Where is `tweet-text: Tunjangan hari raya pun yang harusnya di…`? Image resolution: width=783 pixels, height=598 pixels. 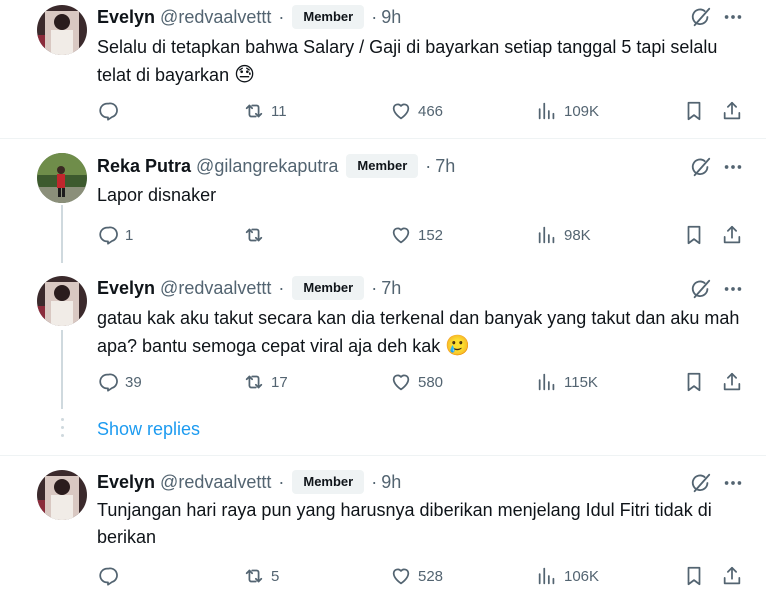
tweet-text: Tunjangan hari raya pun yang harusnya di… is located at coordinates (422, 524).